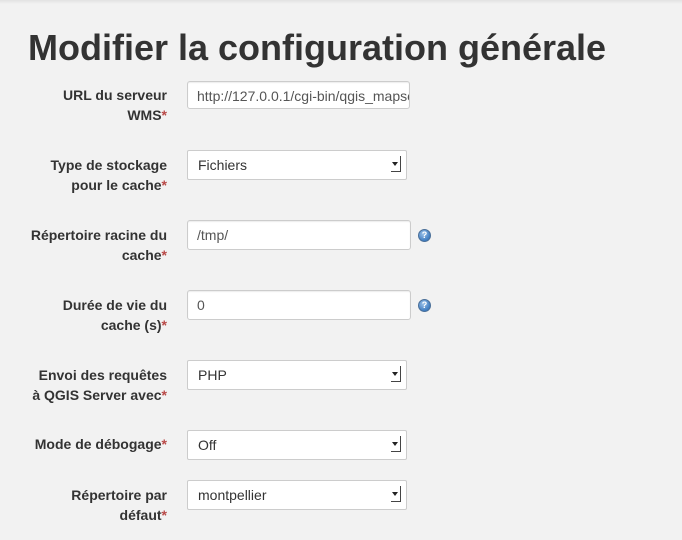 The width and height of the screenshot is (682, 540). I want to click on cache-root-label-line2: cache, so click(141, 255).